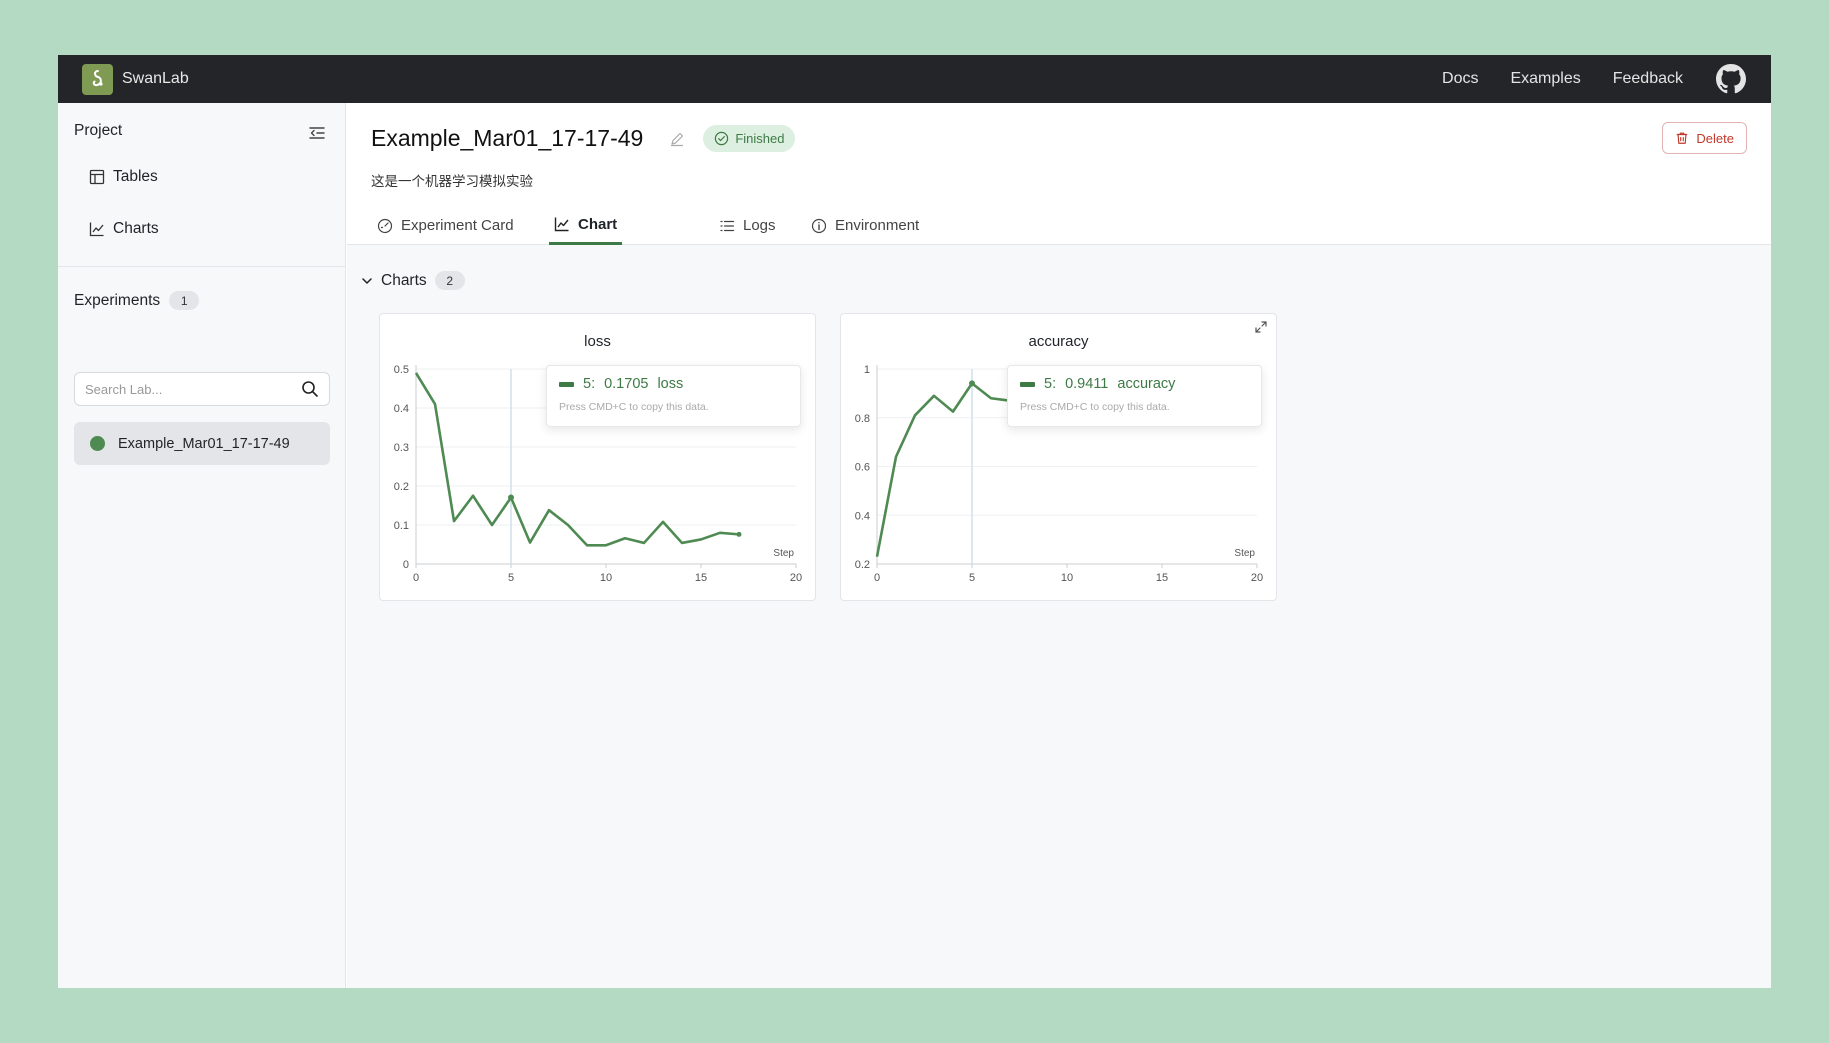 The width and height of the screenshot is (1829, 1043). What do you see at coordinates (449, 280) in the screenshot?
I see `charts-count-badge: 2` at bounding box center [449, 280].